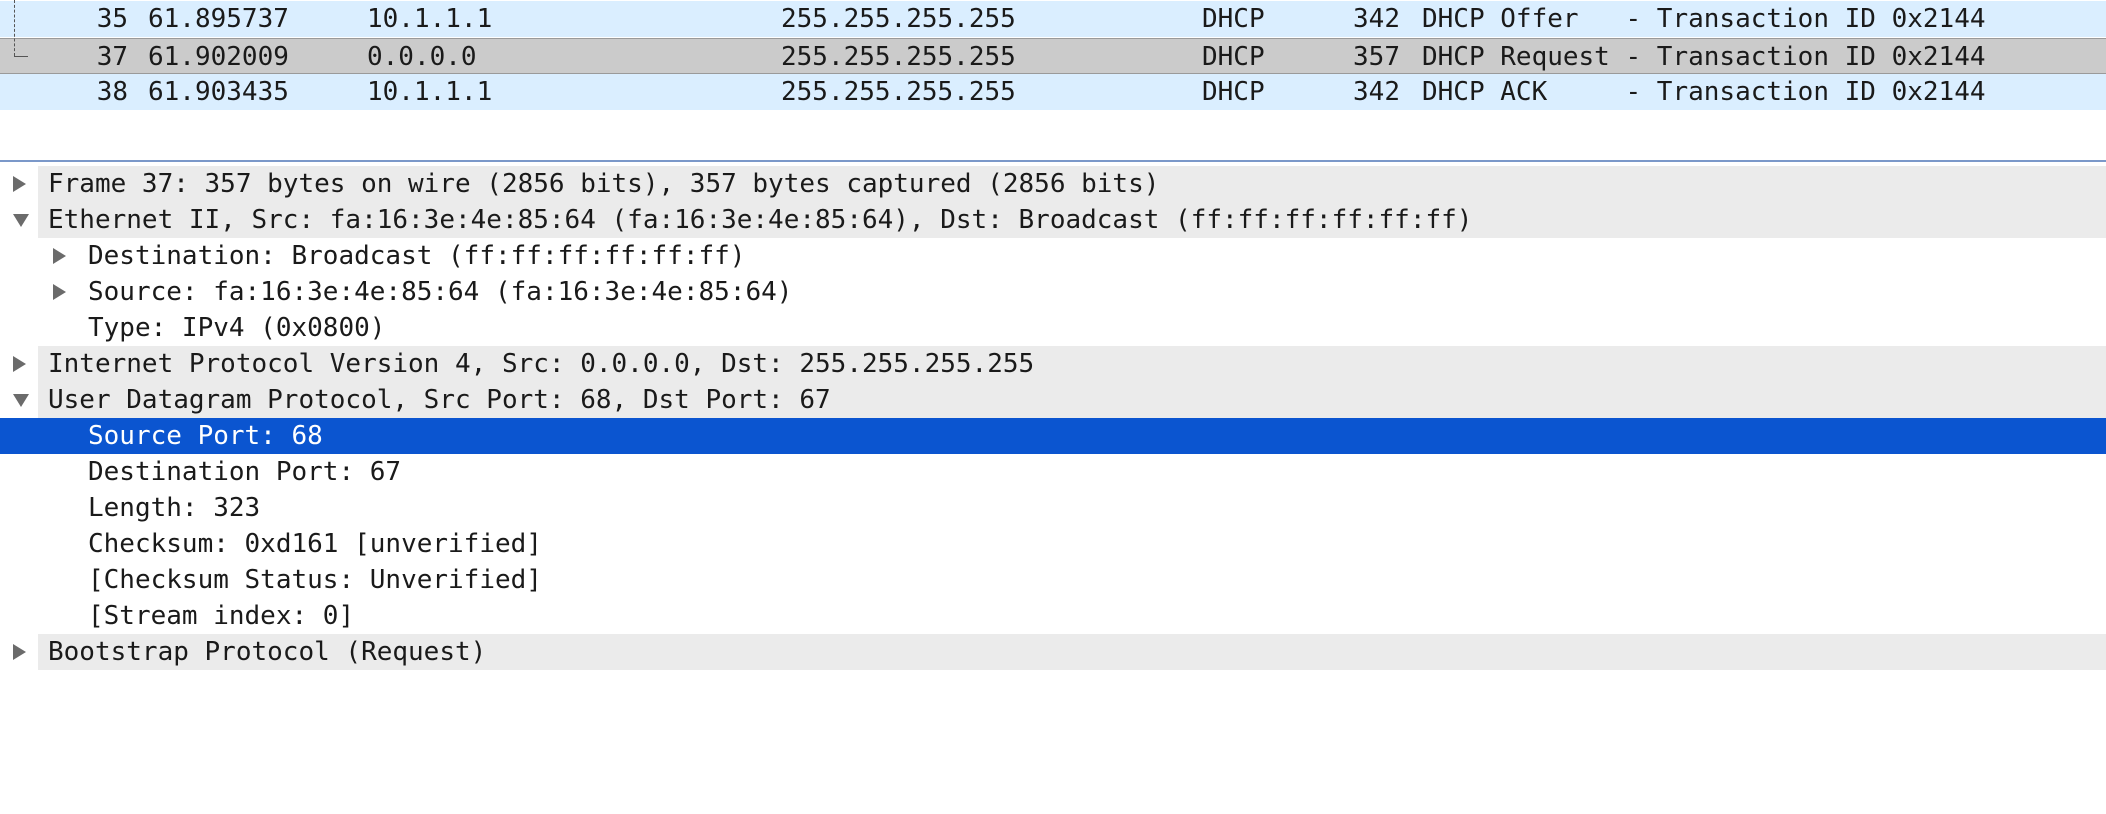 The width and height of the screenshot is (2106, 814). Describe the element at coordinates (1376, 57) in the screenshot. I see `packet-length: 357` at that location.